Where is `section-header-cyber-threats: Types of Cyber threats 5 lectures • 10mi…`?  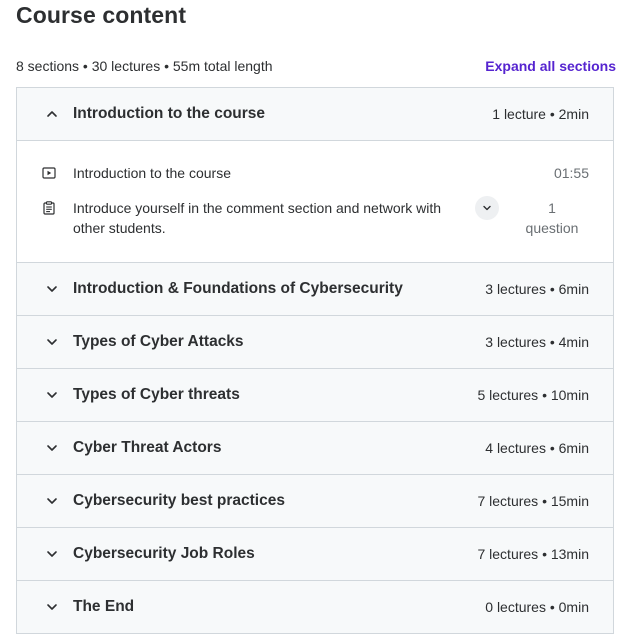 section-header-cyber-threats: Types of Cyber threats 5 lectures • 10mi… is located at coordinates (315, 395).